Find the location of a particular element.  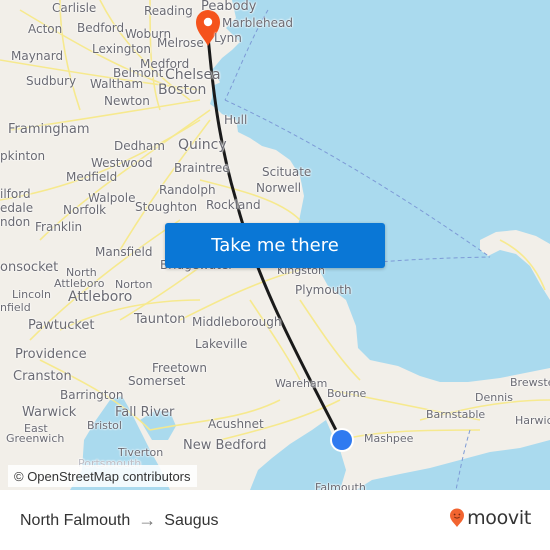

place-label: pkinton is located at coordinates (23, 156).